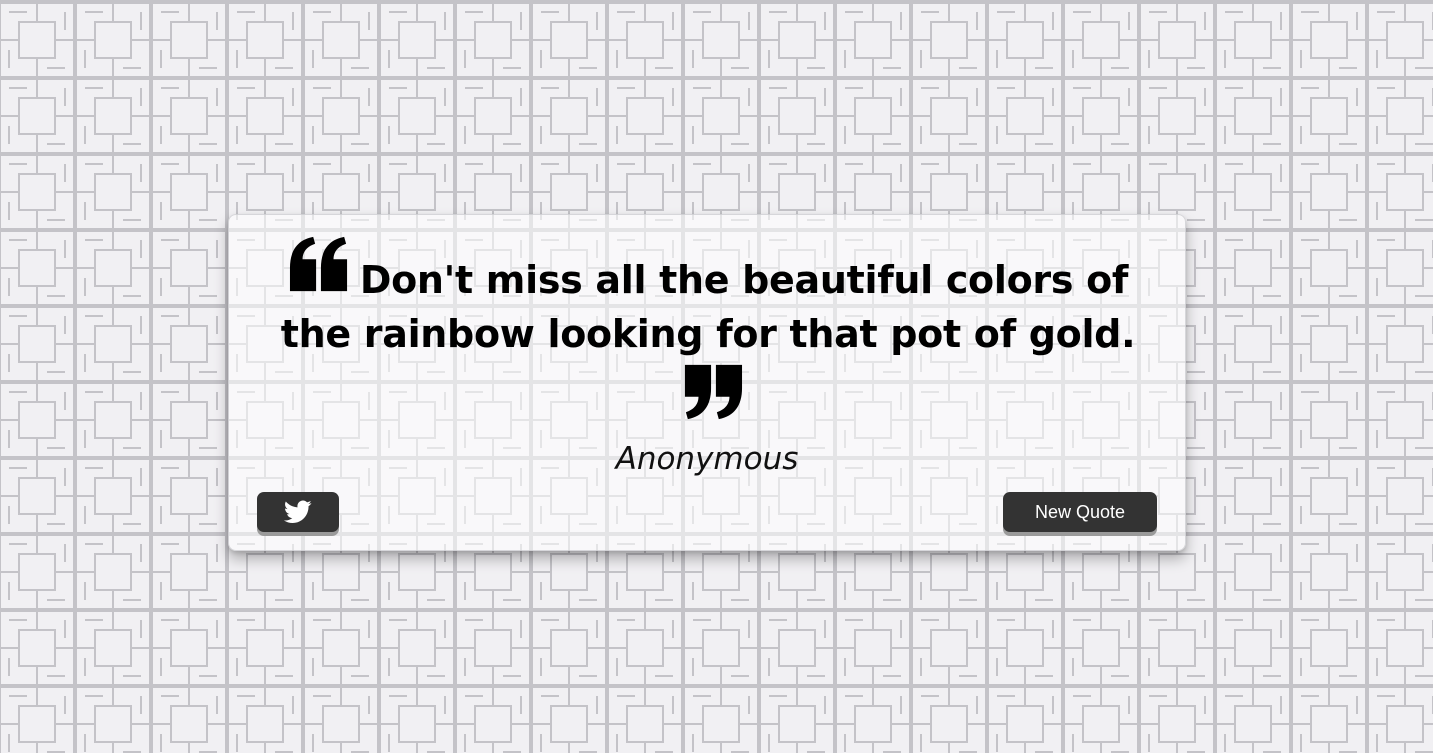 The image size is (1433, 753). I want to click on new-quote-button: New Quote, so click(1080, 512).